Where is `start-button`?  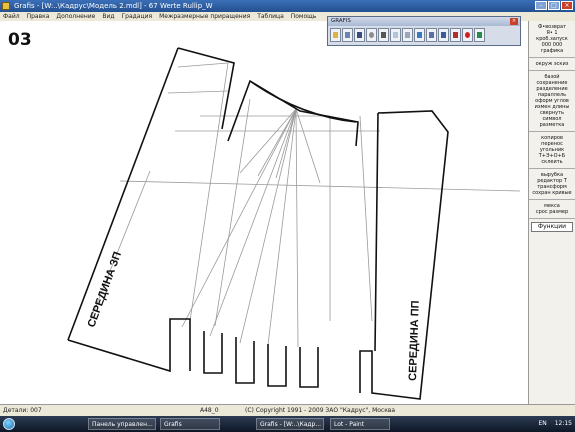
start-button is located at coordinates (9, 424).